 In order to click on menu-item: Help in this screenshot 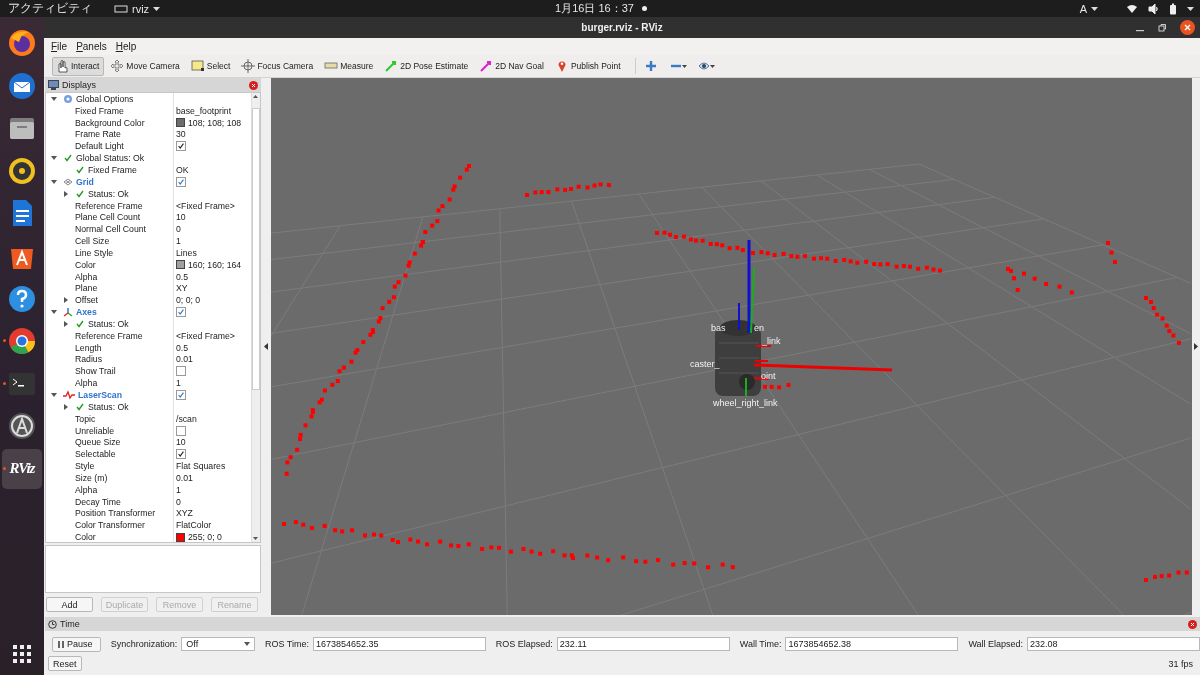, I will do `click(126, 46)`.